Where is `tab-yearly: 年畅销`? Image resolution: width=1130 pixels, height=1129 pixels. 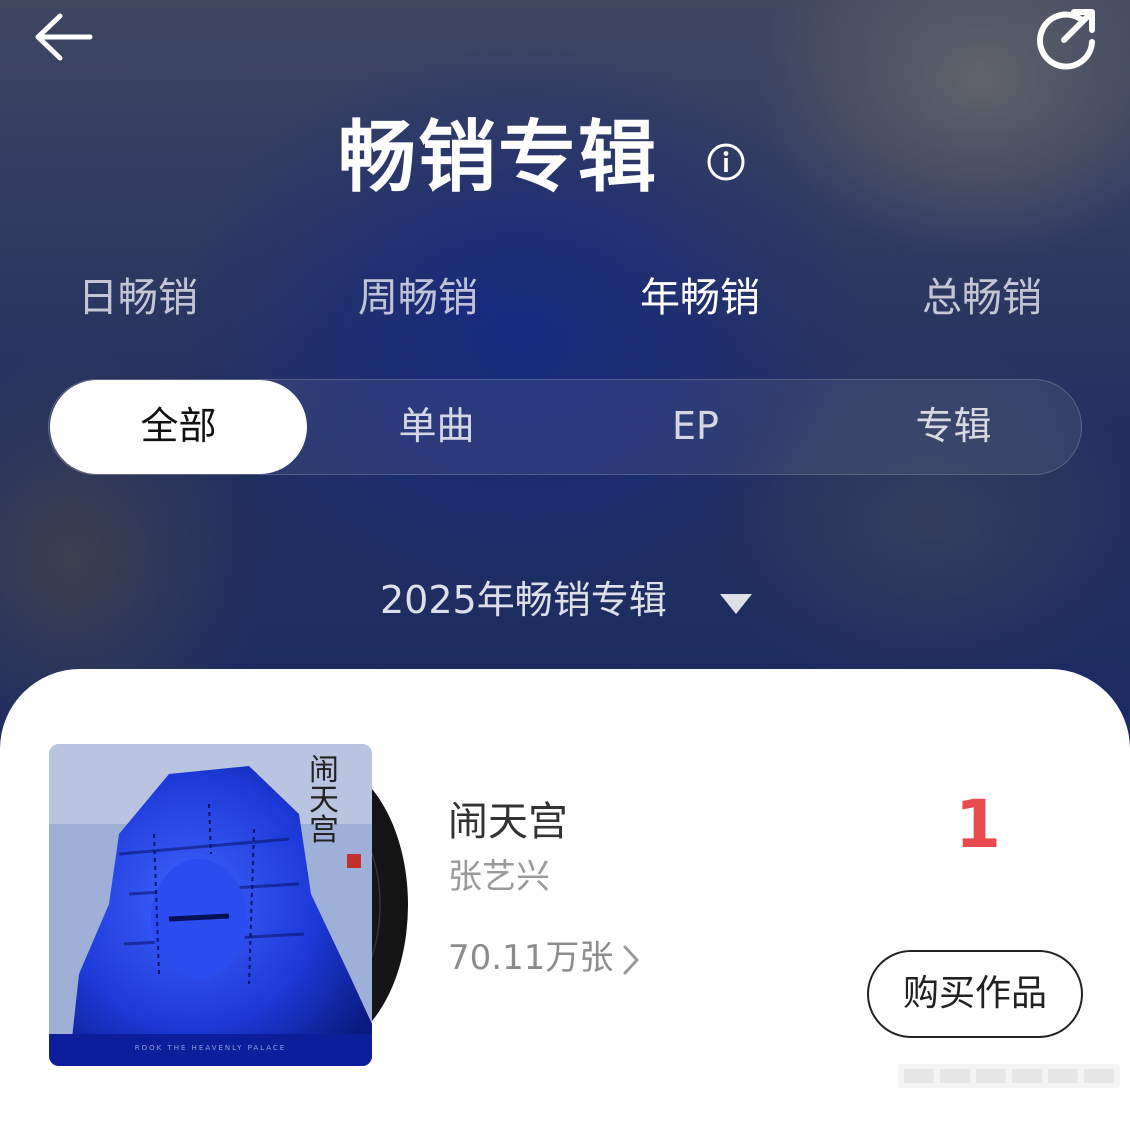
tab-yearly: 年畅销 is located at coordinates (700, 298).